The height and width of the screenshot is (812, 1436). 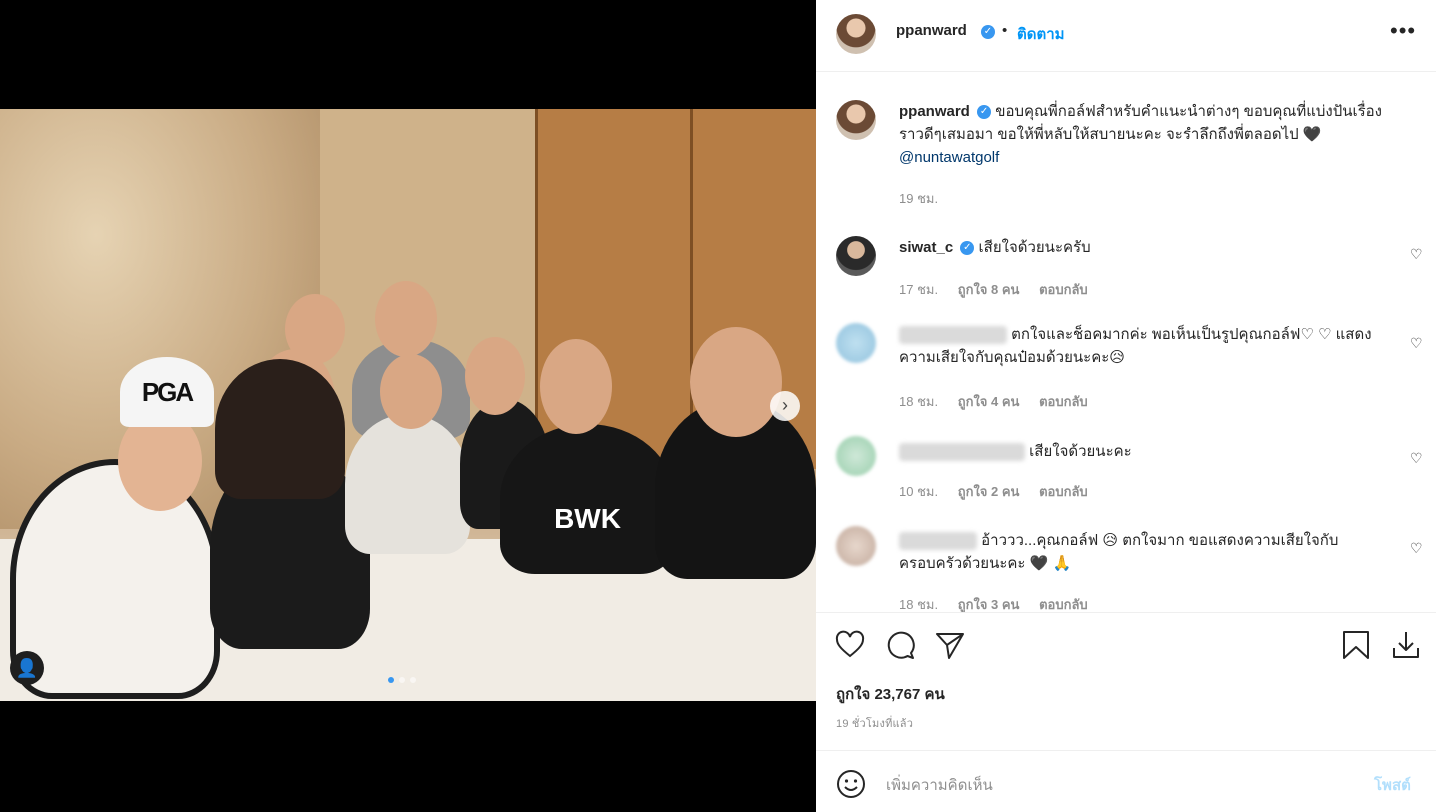 I want to click on comment-meta: 17 ชม. ถูกใจ 8 คน ตอบกลับ, so click(x=1001, y=289).